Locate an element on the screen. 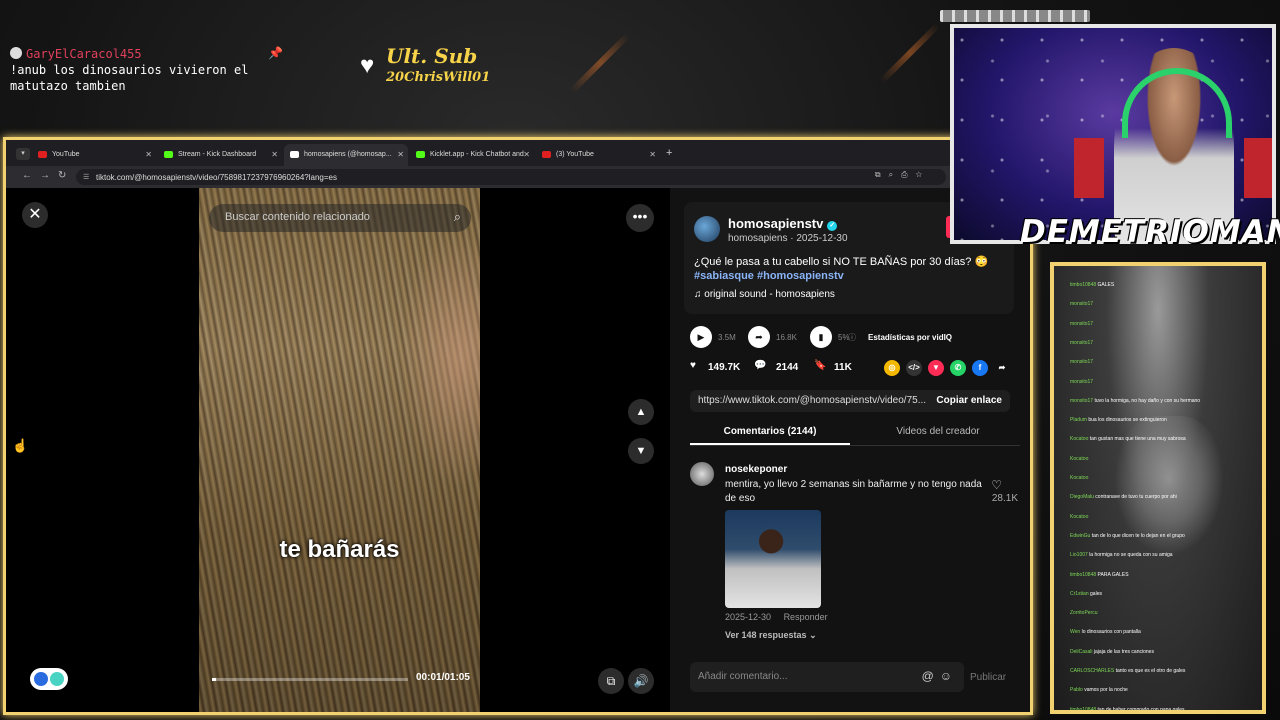 The height and width of the screenshot is (720, 1280). browser-tab: (3) YouTube ✕ is located at coordinates (598, 155).